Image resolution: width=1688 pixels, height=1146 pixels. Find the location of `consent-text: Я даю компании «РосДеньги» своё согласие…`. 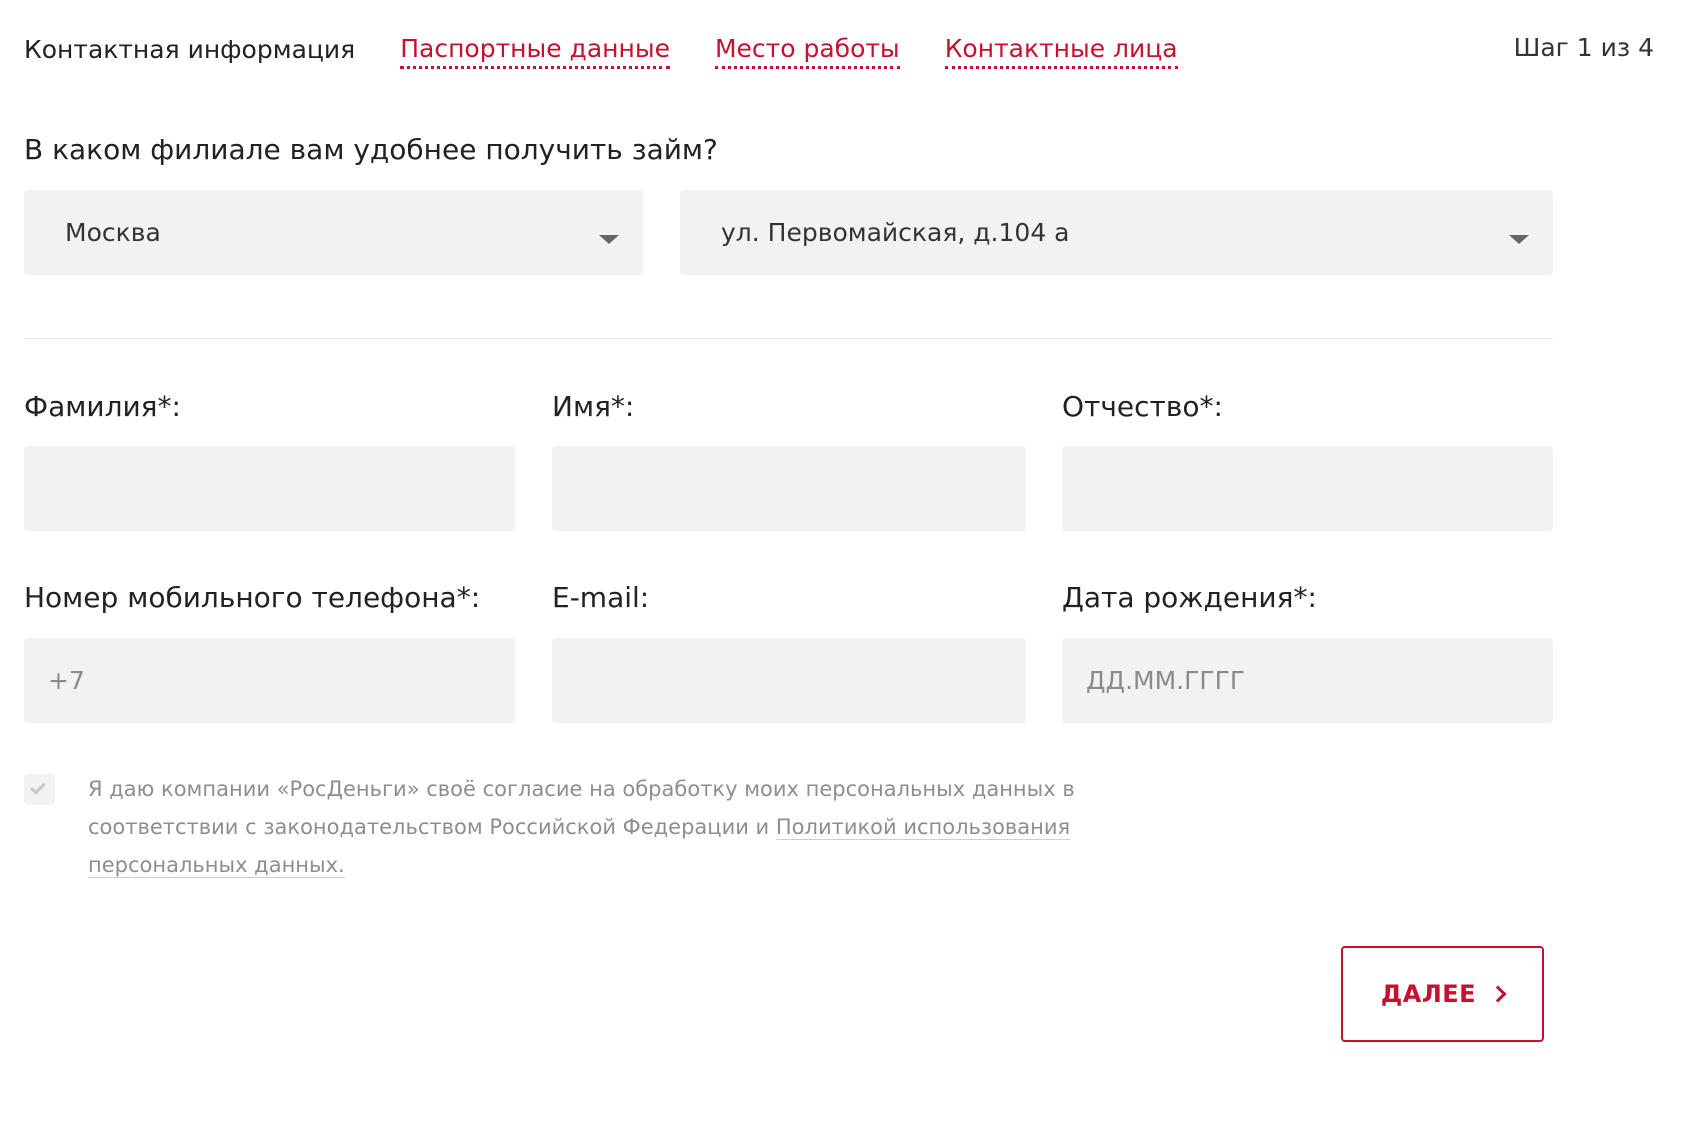

consent-text: Я даю компании «РосДеньги» своё согласие… is located at coordinates (618, 827).